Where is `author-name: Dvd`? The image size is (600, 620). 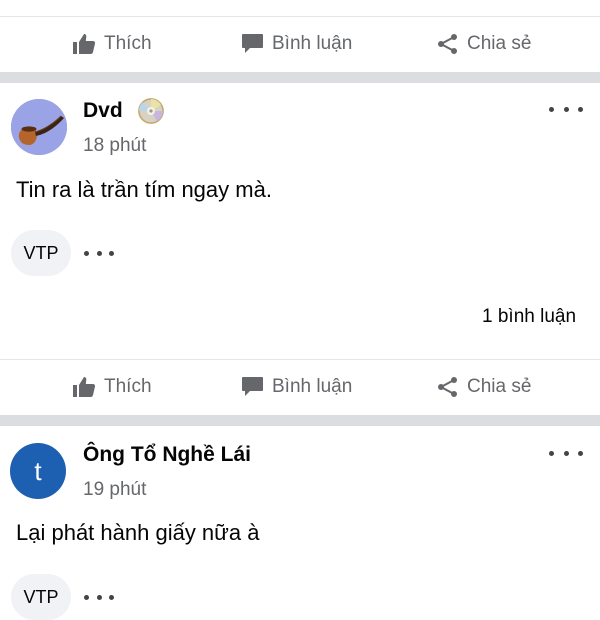
author-name: Dvd is located at coordinates (103, 111).